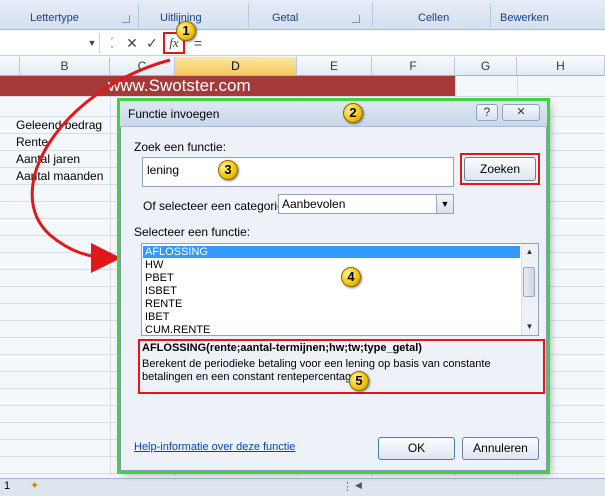  Describe the element at coordinates (228, 170) in the screenshot. I see `step-badge-3: 3` at that location.